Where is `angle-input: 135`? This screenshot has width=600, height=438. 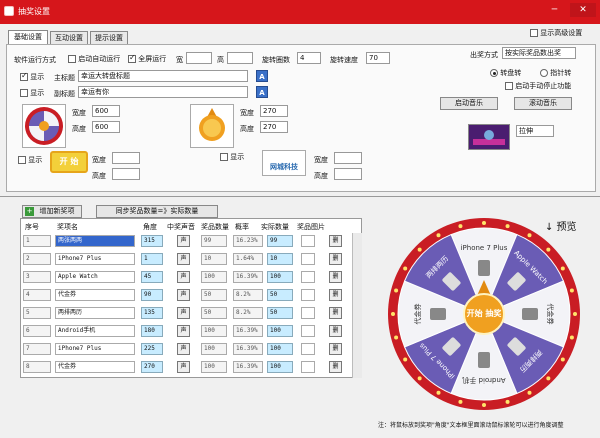
angle-input: 135 is located at coordinates (152, 313).